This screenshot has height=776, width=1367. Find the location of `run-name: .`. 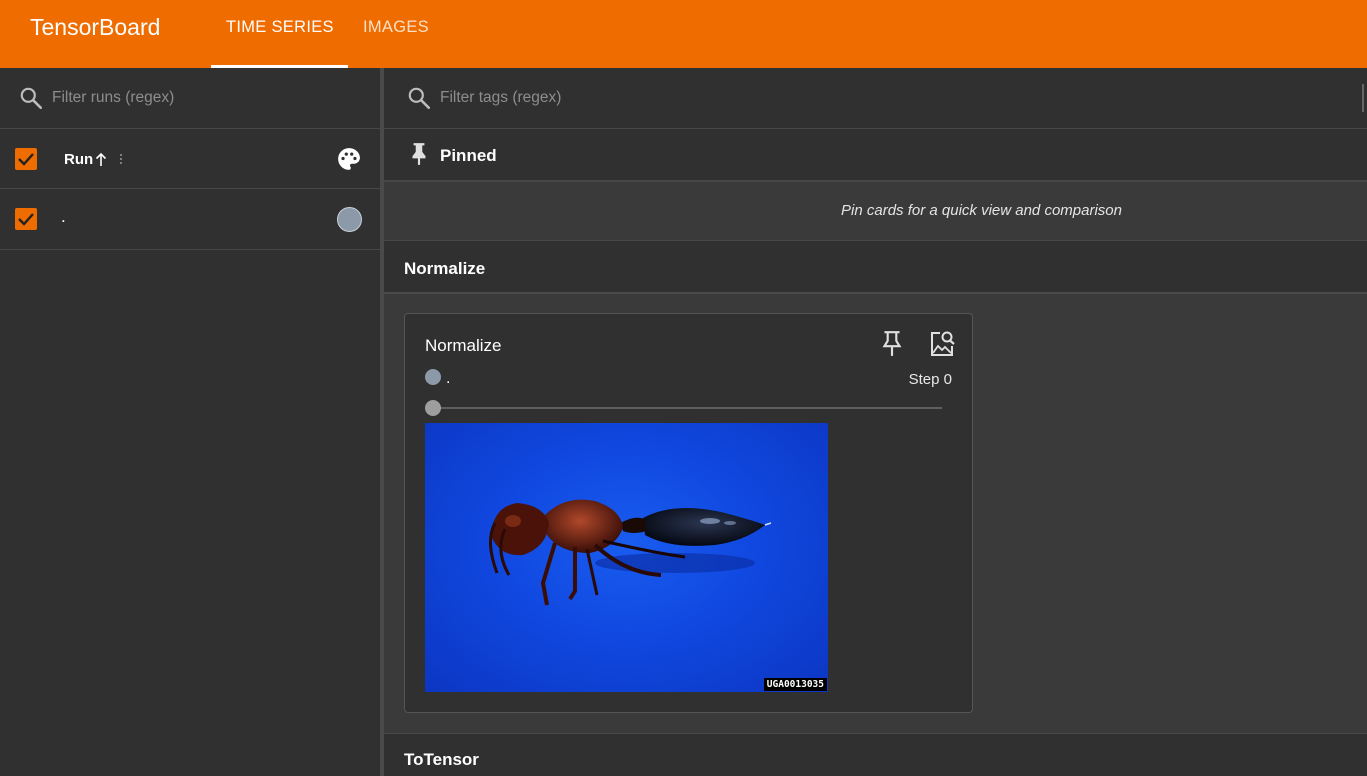

run-name: . is located at coordinates (63, 216).